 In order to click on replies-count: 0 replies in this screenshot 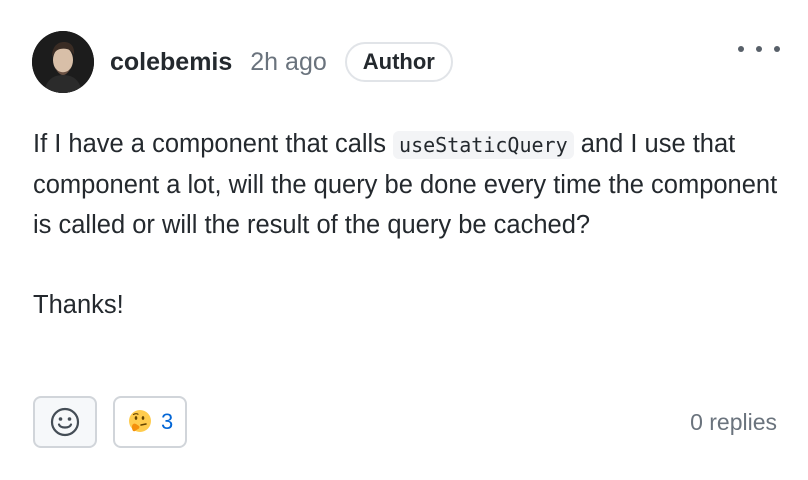, I will do `click(733, 422)`.